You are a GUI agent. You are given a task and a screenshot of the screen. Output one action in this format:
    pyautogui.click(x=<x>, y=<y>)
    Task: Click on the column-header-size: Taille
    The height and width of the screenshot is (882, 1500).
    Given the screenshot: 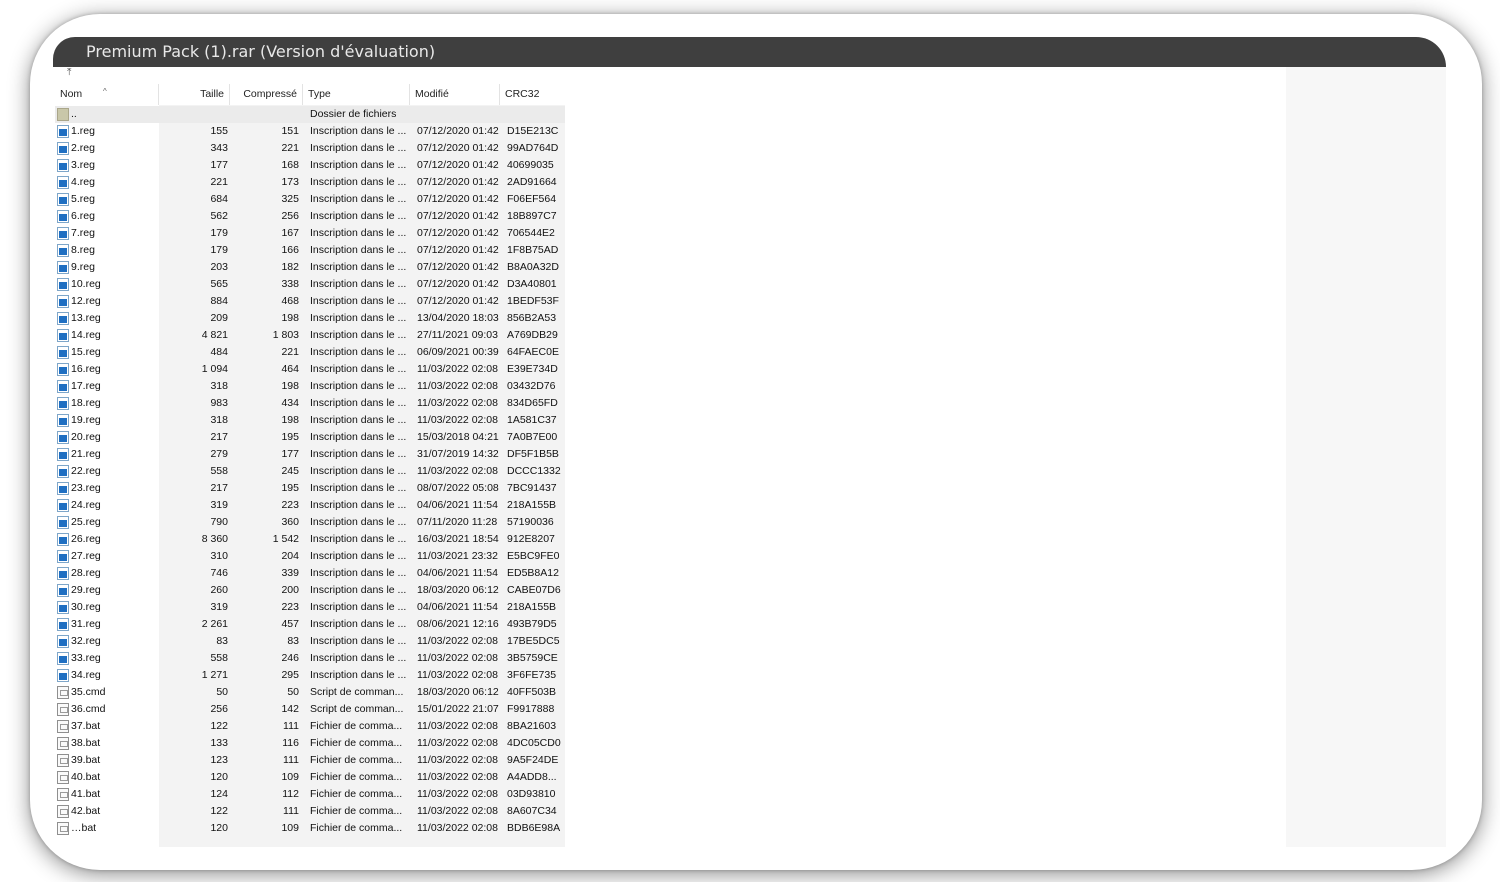 What is the action you would take?
    pyautogui.click(x=194, y=94)
    